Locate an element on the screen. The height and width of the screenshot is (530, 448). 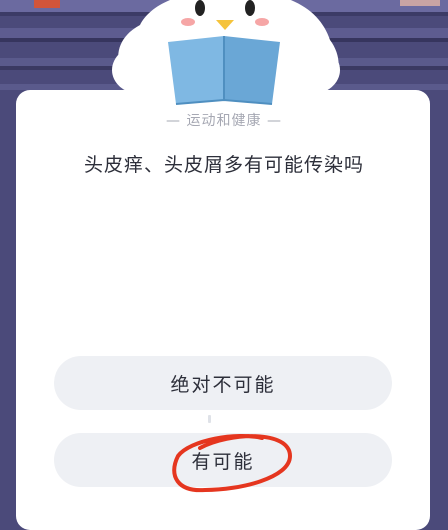
answer-option-2-label: 有可能 is located at coordinates (223, 461).